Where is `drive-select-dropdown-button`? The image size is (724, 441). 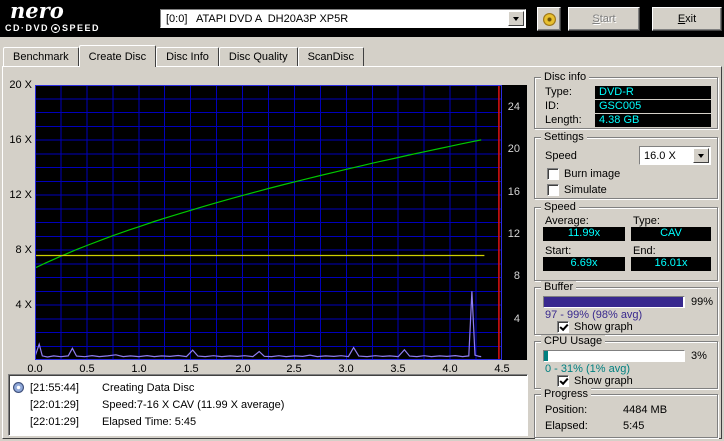 drive-select-dropdown-button is located at coordinates (516, 18).